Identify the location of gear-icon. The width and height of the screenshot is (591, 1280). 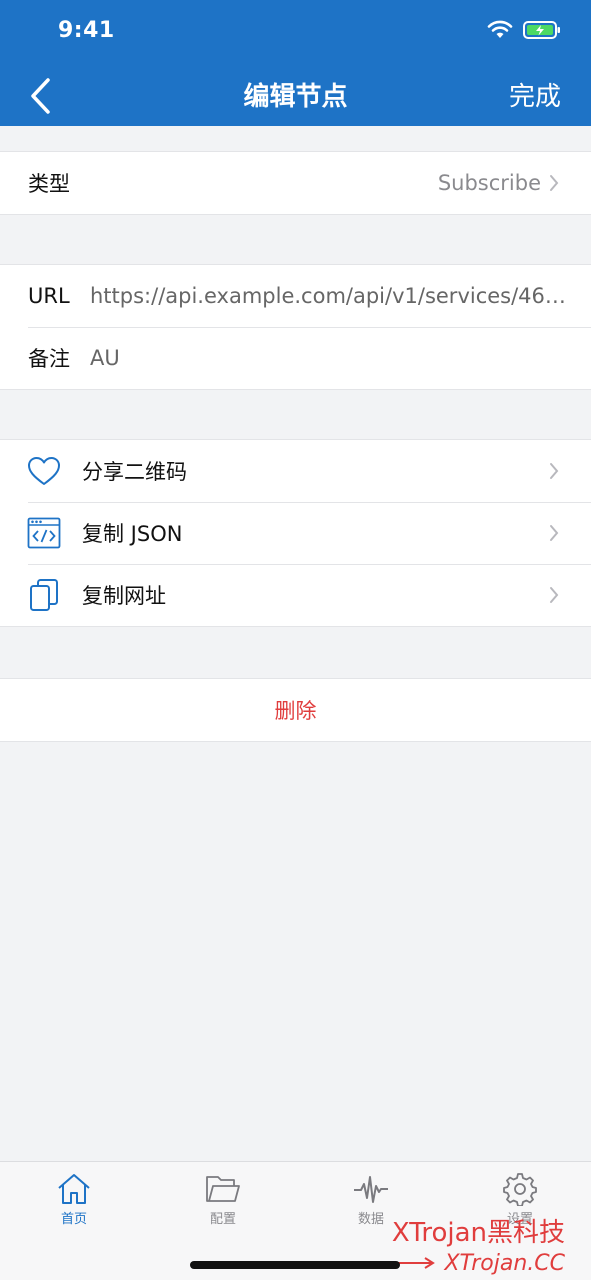
(520, 1189).